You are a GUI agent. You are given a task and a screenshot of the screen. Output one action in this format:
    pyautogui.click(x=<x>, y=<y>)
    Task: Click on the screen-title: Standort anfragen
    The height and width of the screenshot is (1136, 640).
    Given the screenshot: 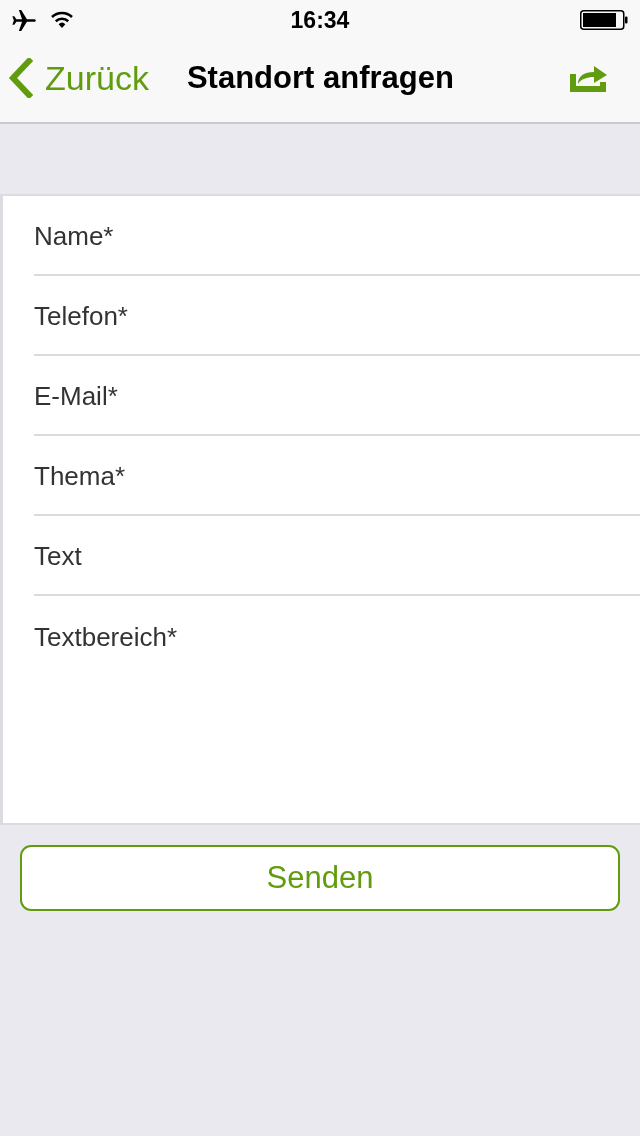 What is the action you would take?
    pyautogui.click(x=320, y=78)
    